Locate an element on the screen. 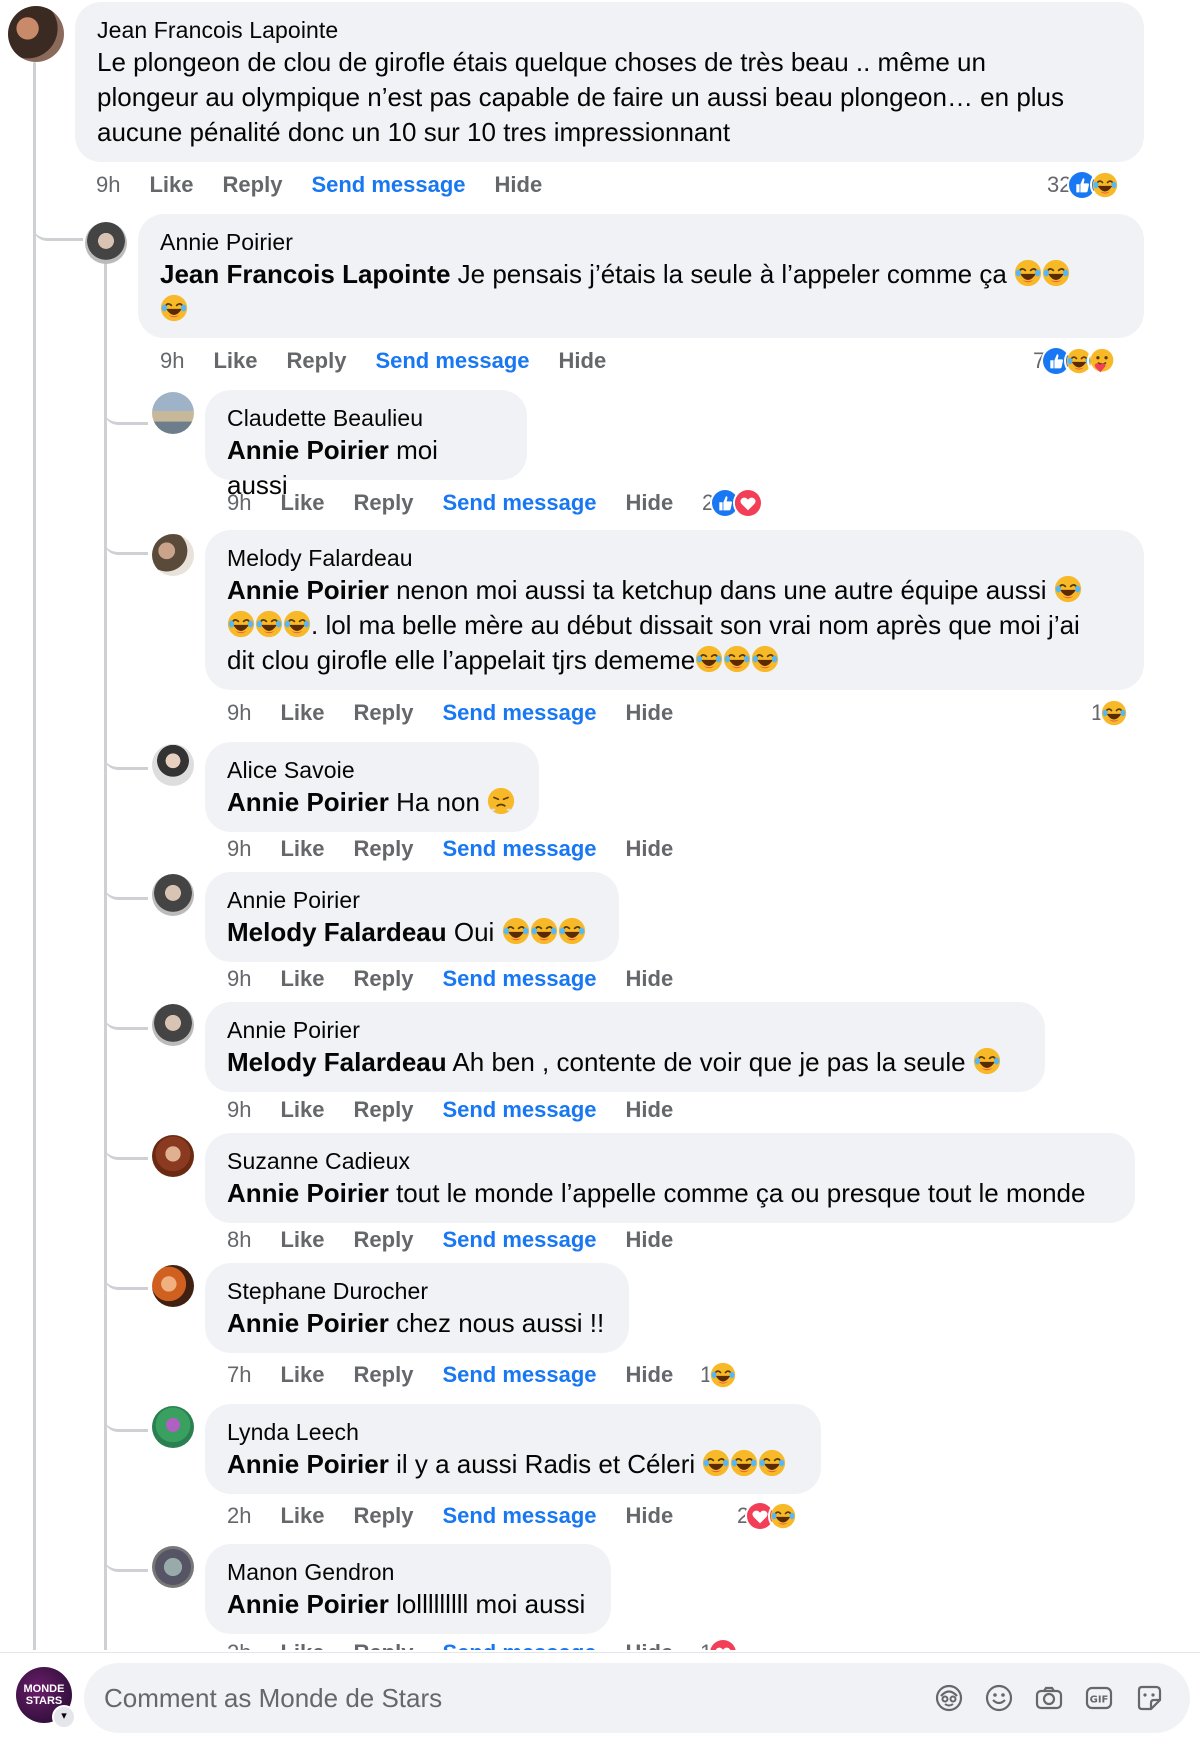 This screenshot has height=1745, width=1200. reaction-summary: 32 is located at coordinates (1084, 185).